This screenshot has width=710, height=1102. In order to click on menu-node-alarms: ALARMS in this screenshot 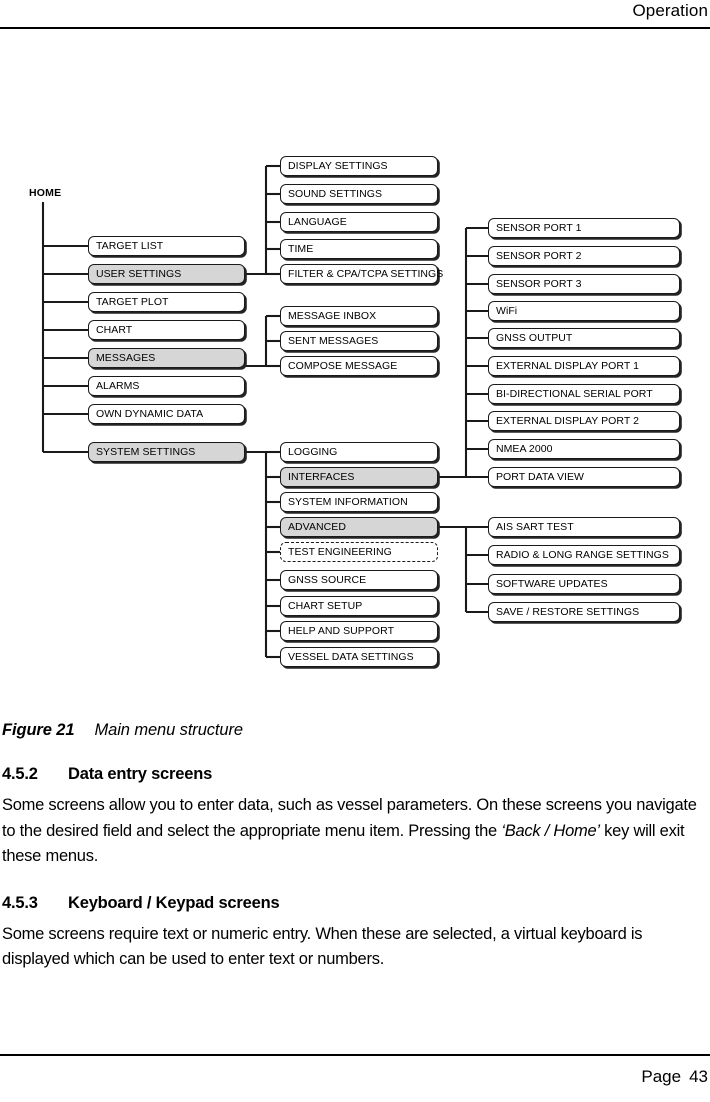, I will do `click(166, 386)`.